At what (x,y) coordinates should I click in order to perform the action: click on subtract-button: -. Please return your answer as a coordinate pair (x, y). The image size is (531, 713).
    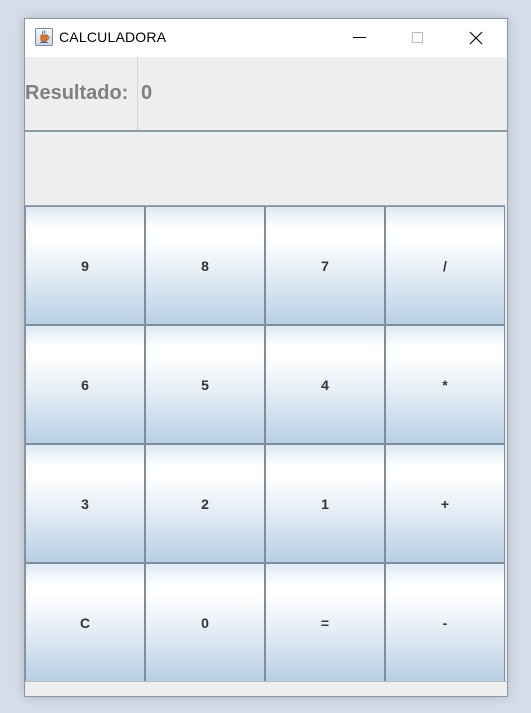
    Looking at the image, I should click on (445, 622).